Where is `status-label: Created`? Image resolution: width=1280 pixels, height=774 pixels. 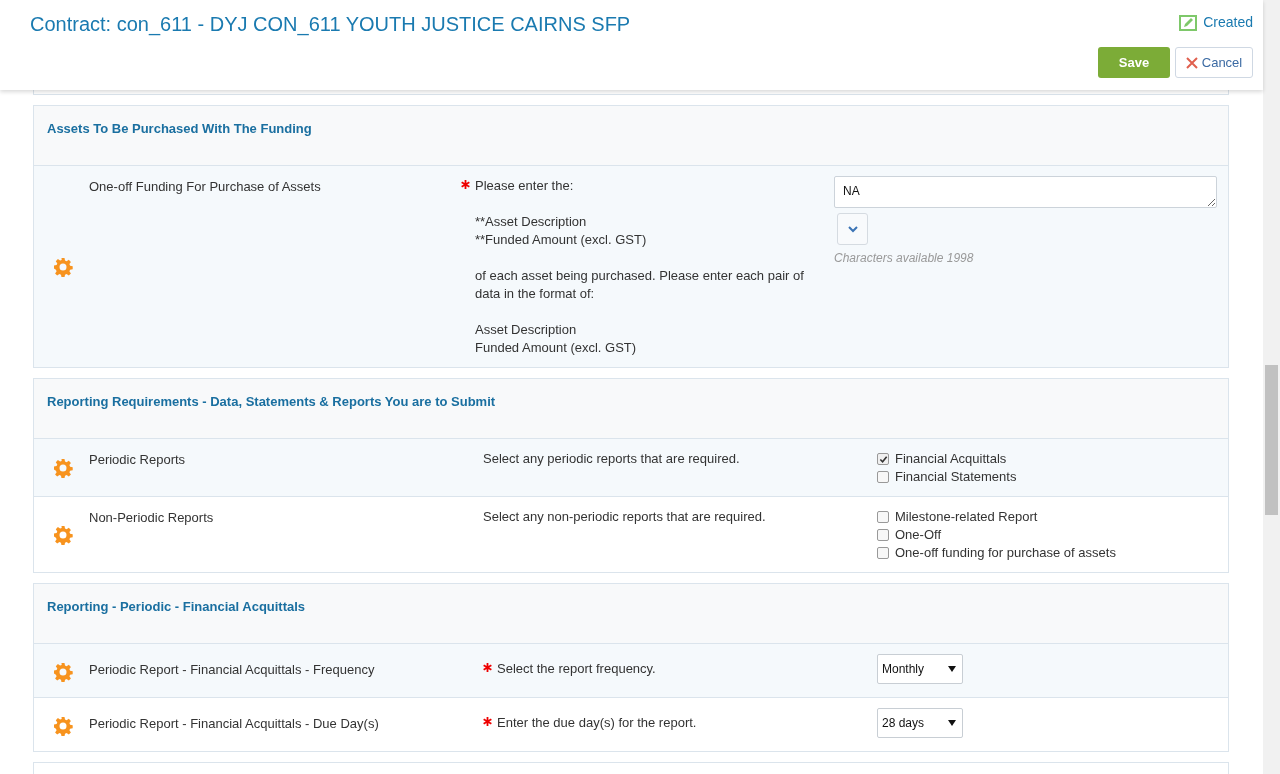 status-label: Created is located at coordinates (1228, 22).